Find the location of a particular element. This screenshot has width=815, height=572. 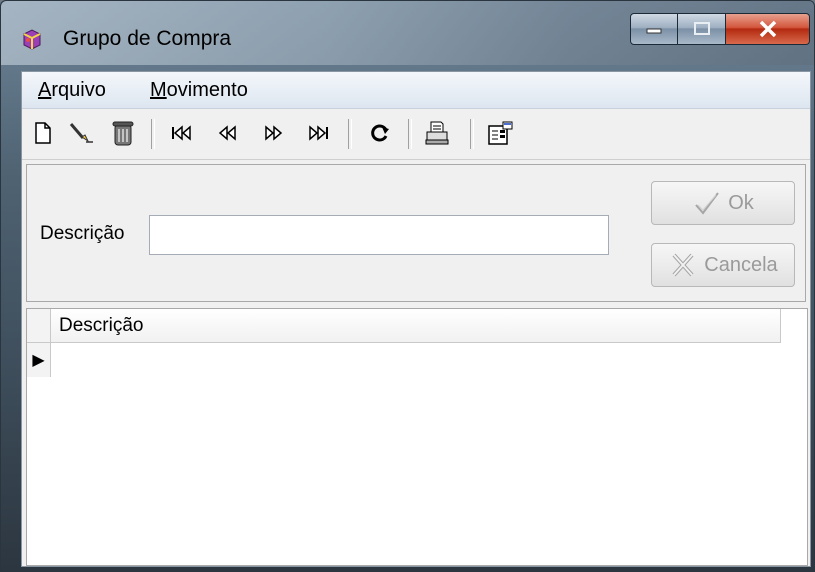

column-header-descricao: Descrição is located at coordinates (416, 325).